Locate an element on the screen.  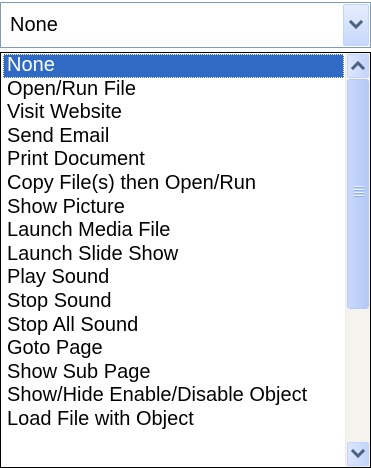
list-item: Load File with Object is located at coordinates (173, 420).